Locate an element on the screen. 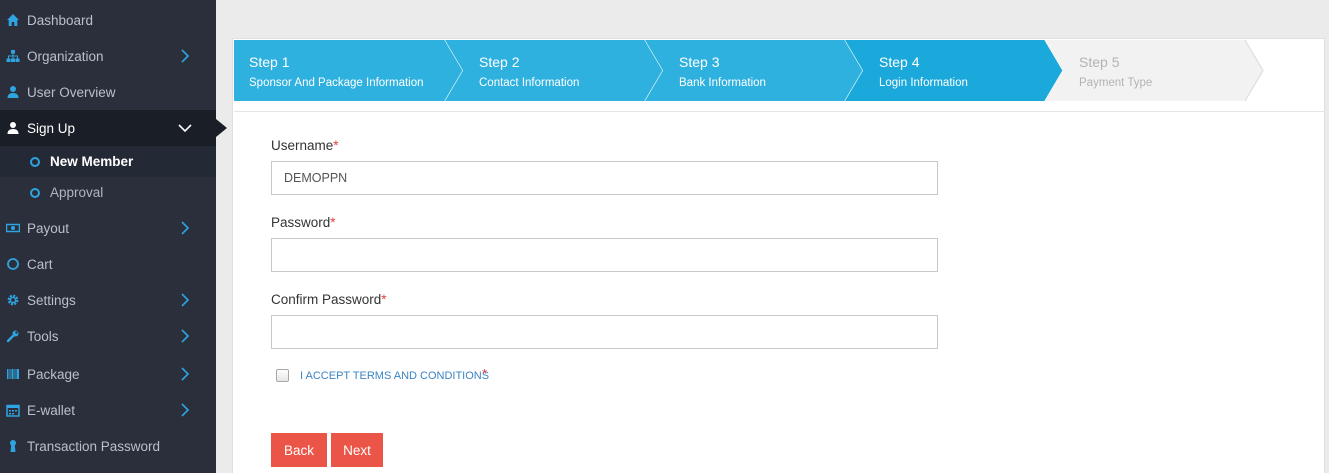  sidebar-item-label: E-wallet is located at coordinates (51, 410).